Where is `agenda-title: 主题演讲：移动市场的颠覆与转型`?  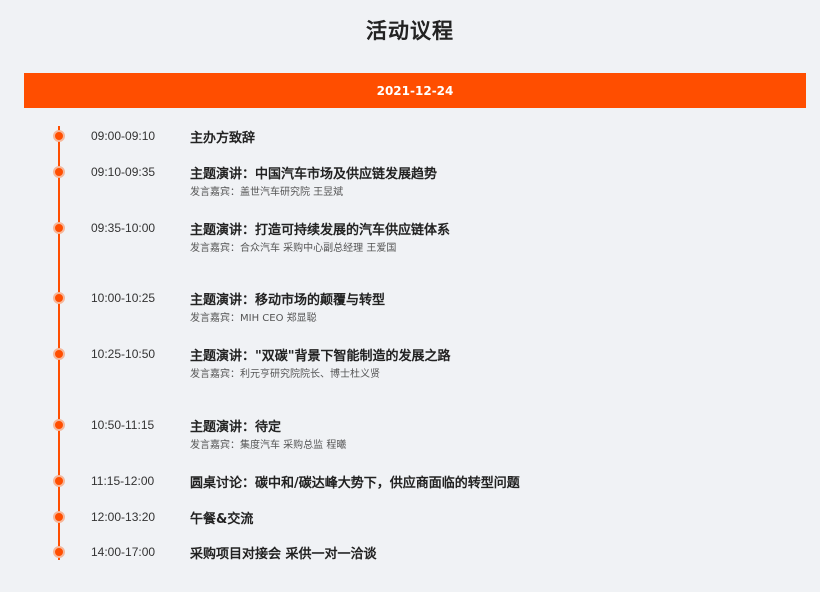 agenda-title: 主题演讲：移动市场的颠覆与转型 is located at coordinates (288, 300).